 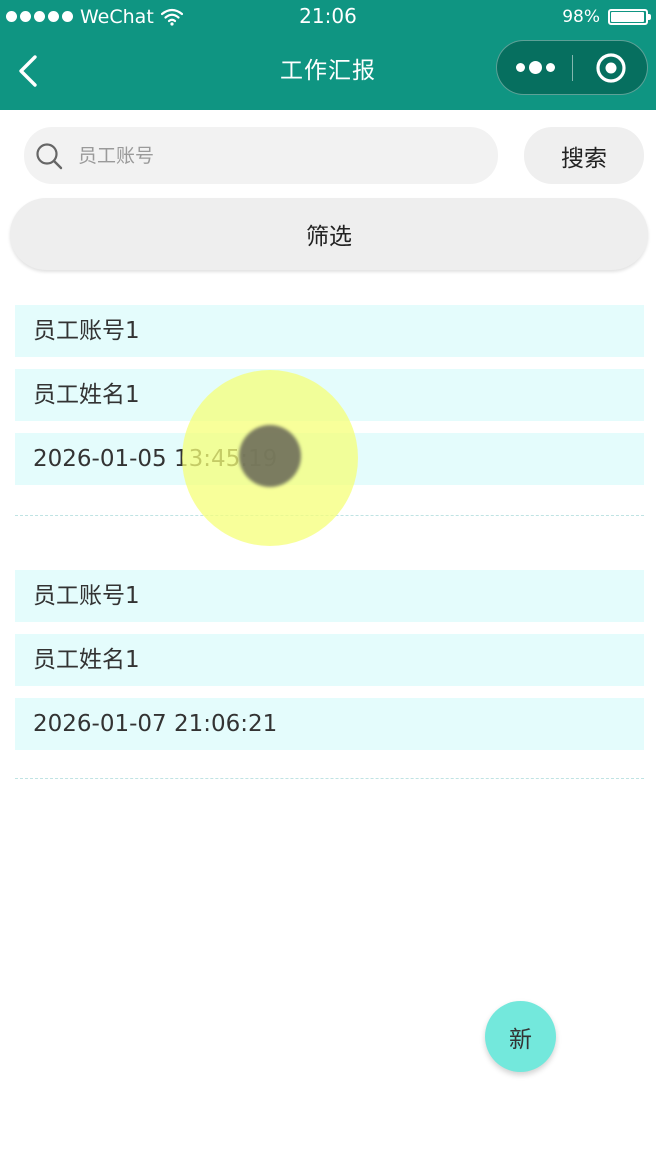 I want to click on status-right: 98%, so click(x=606, y=16).